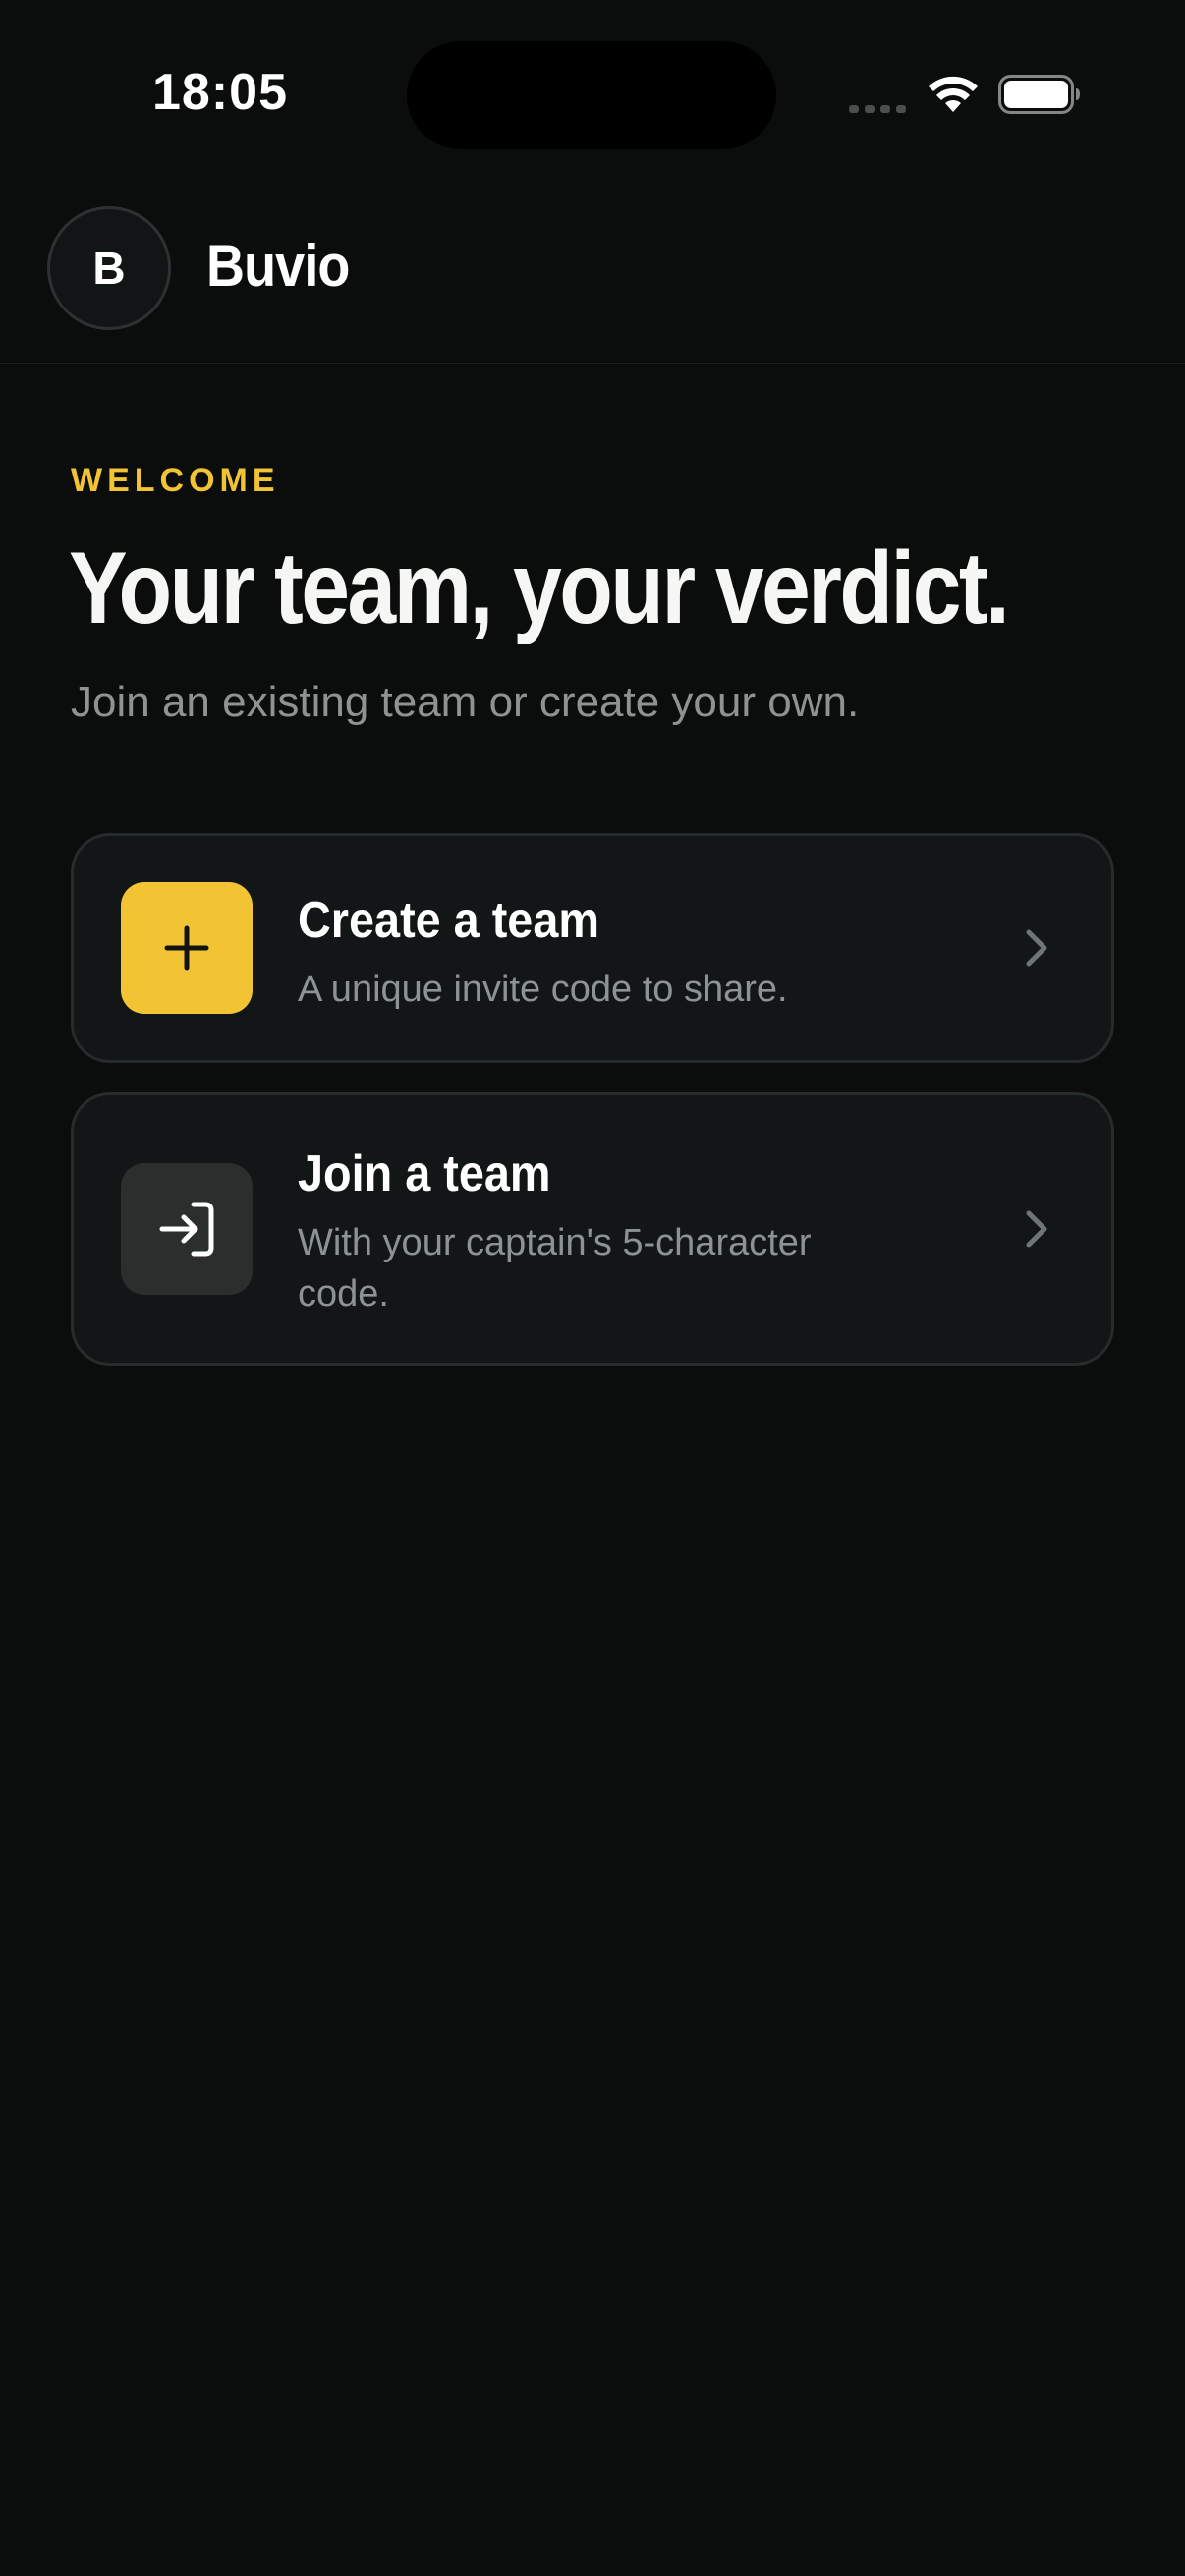  I want to click on status-bar: 18:05, so click(592, 93).